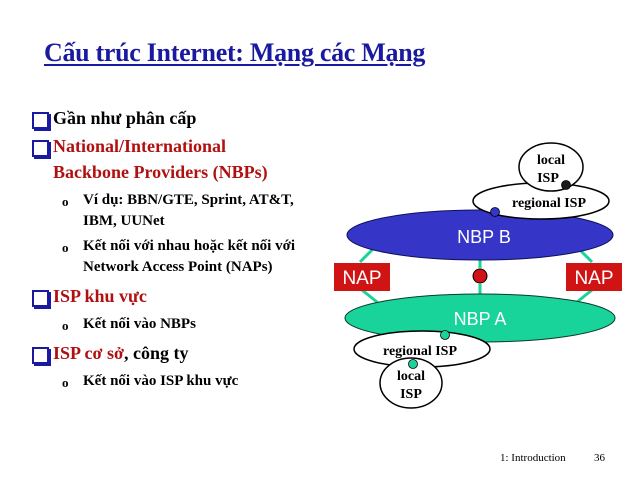 The width and height of the screenshot is (640, 480). I want to click on local-isp-bottom-node, so click(413, 364).